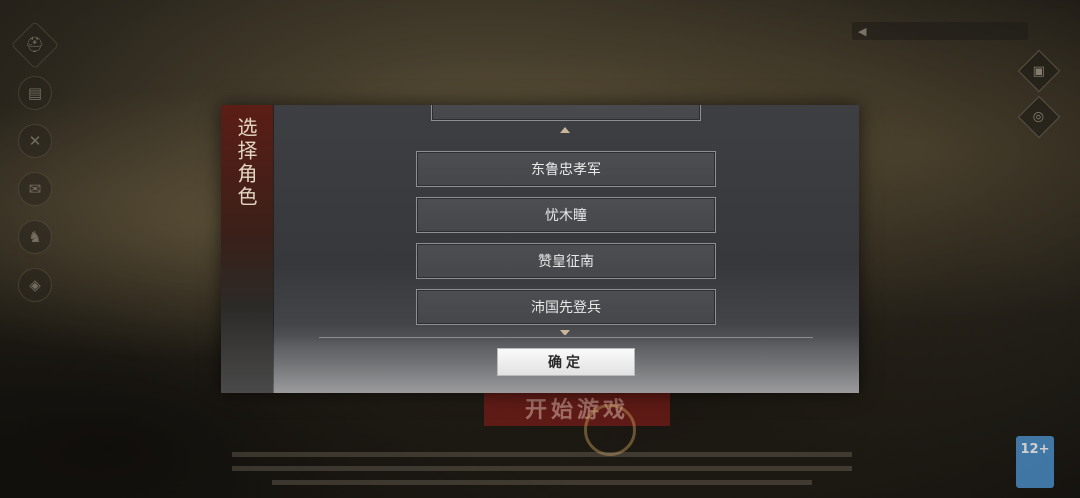 The height and width of the screenshot is (498, 1080). I want to click on confirm-button: 确定, so click(566, 362).